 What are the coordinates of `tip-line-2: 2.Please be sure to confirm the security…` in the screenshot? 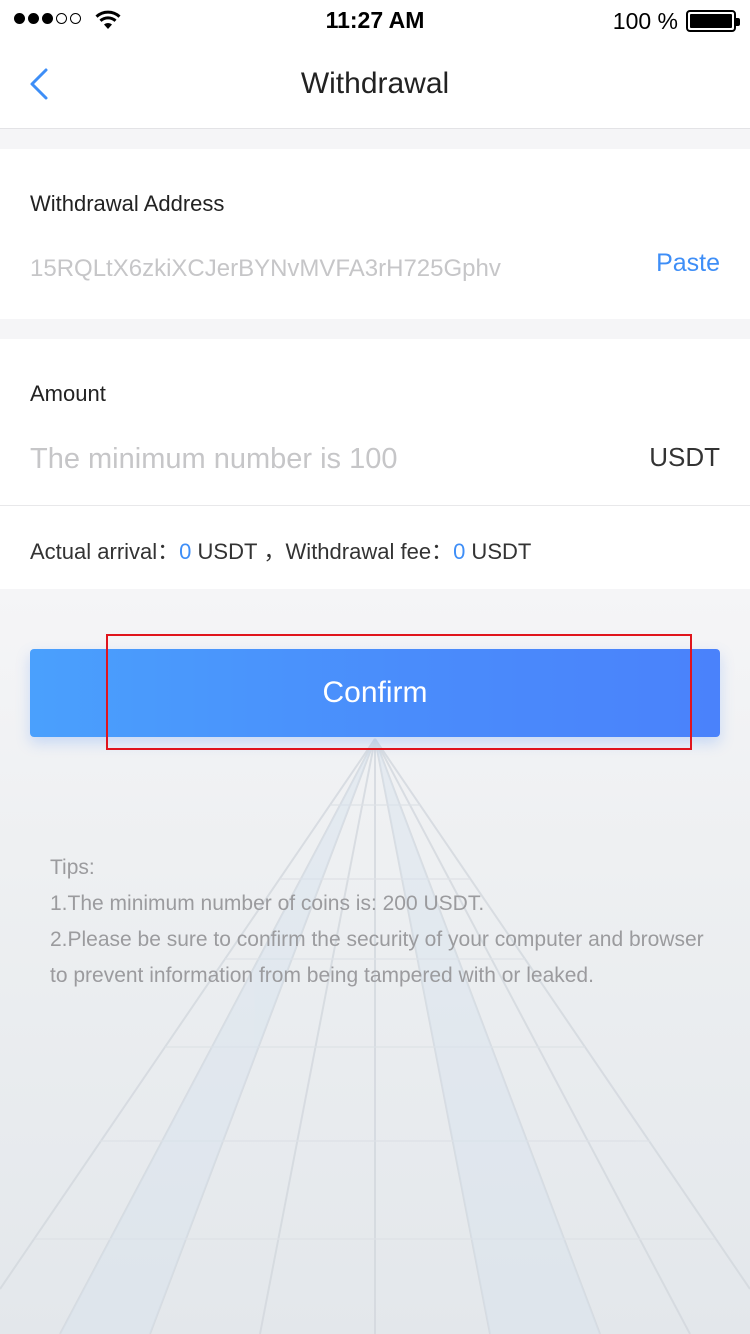 It's located at (377, 957).